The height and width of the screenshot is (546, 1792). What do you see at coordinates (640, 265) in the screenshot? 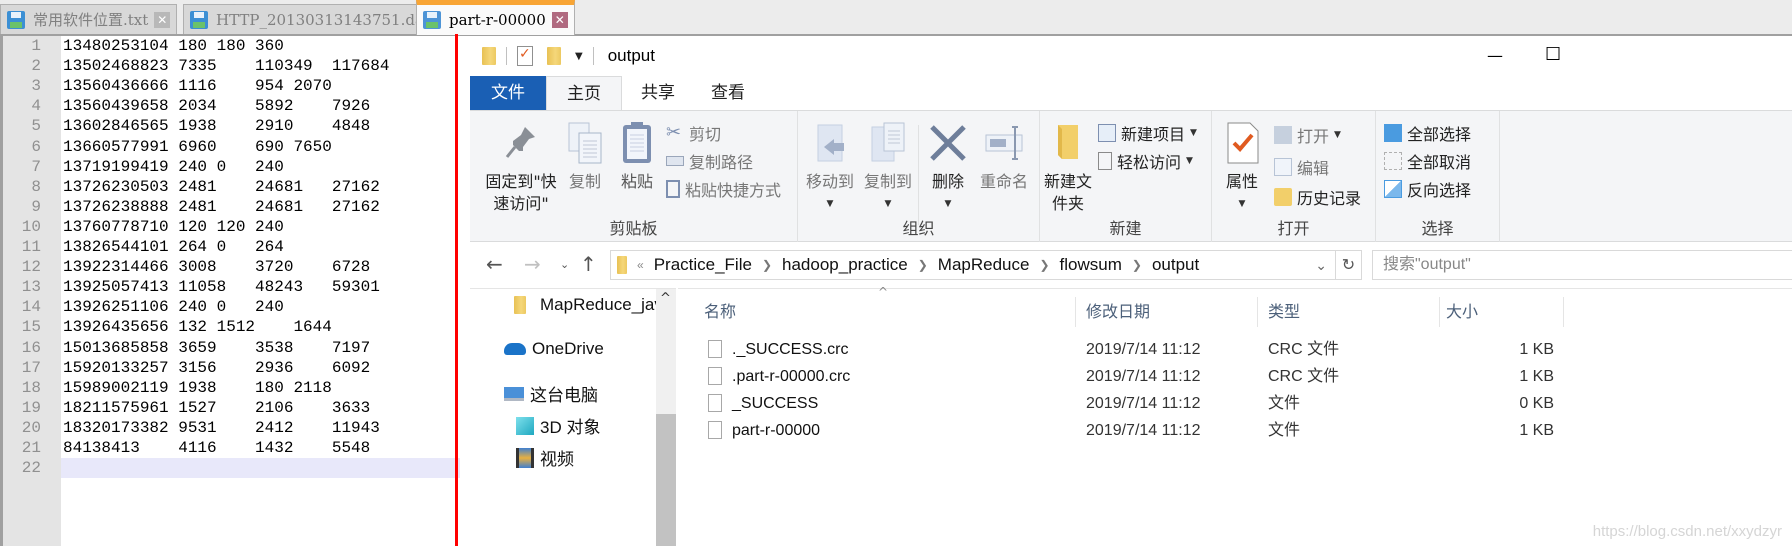
I see `overflow-chevron-icon: «` at bounding box center [640, 265].